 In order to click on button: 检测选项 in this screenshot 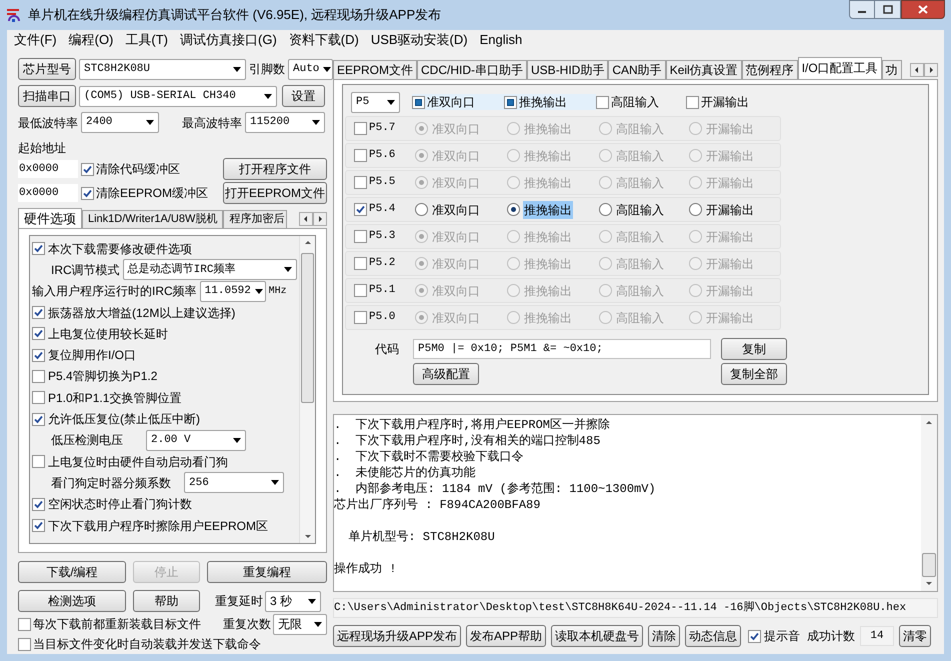, I will do `click(72, 601)`.